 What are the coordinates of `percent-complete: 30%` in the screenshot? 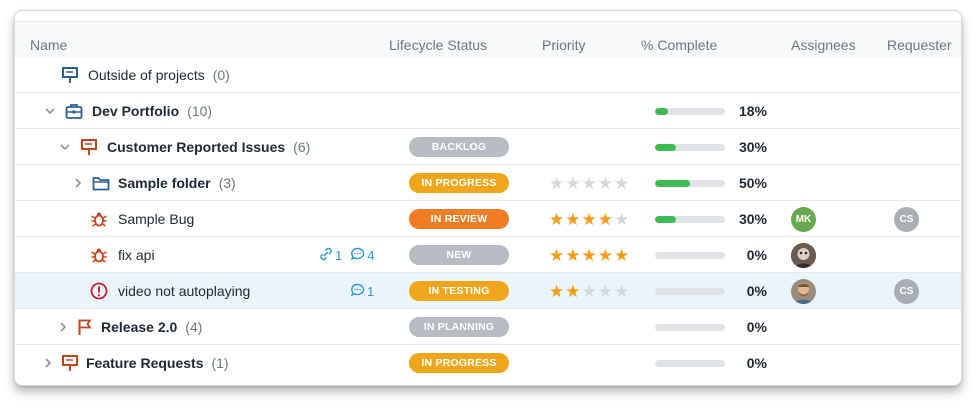 It's located at (752, 219).